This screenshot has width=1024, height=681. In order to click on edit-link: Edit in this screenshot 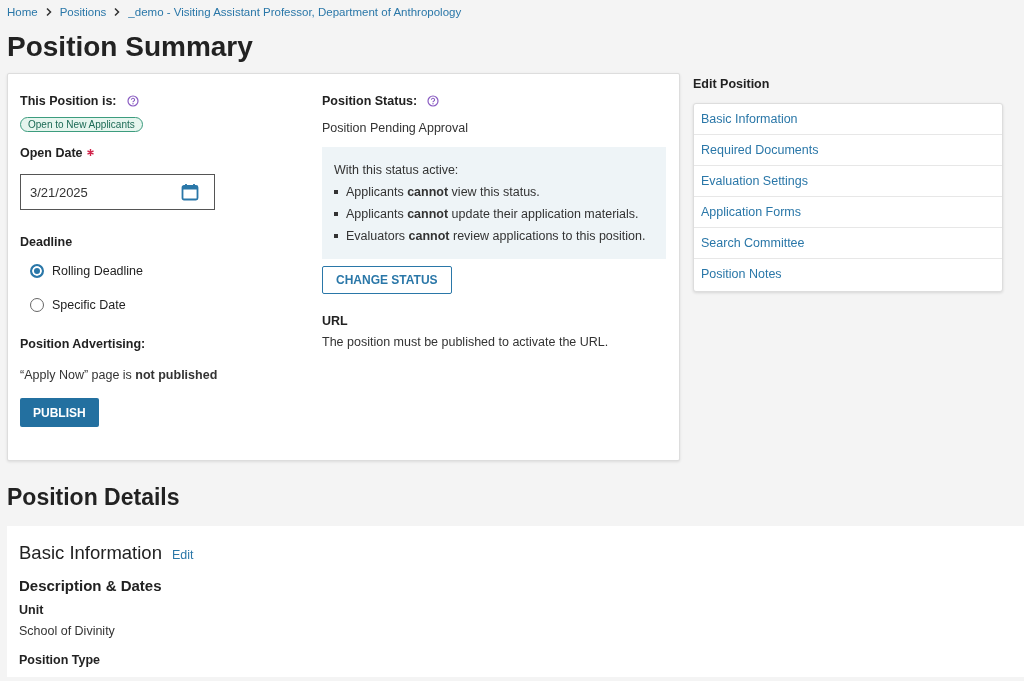, I will do `click(182, 555)`.